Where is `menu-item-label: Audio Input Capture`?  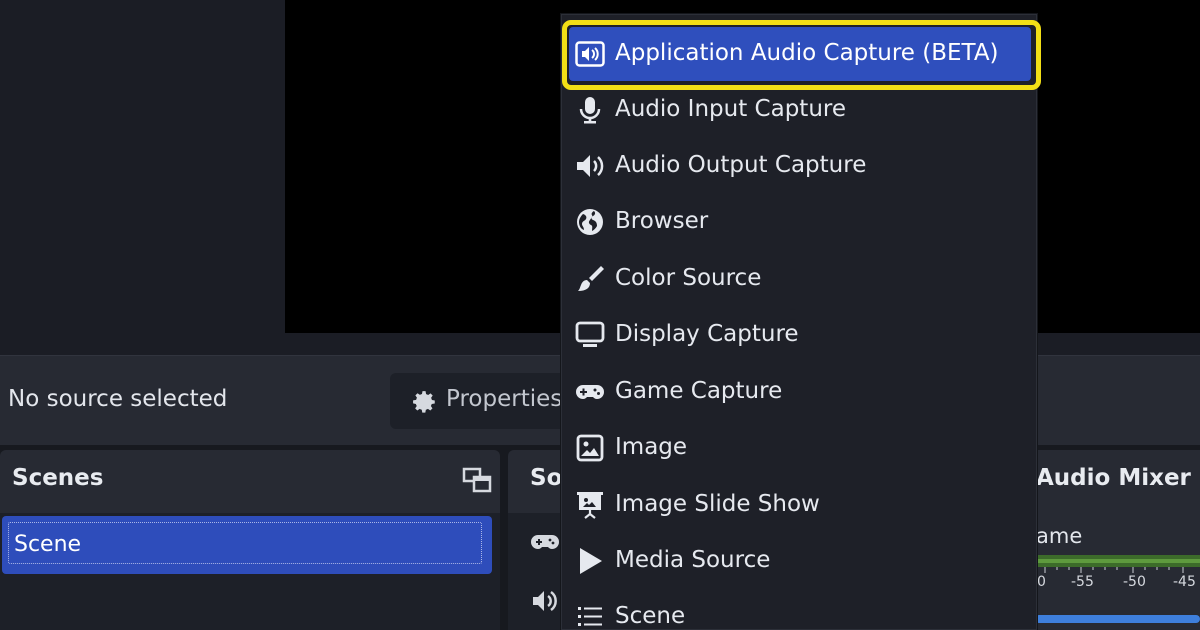
menu-item-label: Audio Input Capture is located at coordinates (730, 109).